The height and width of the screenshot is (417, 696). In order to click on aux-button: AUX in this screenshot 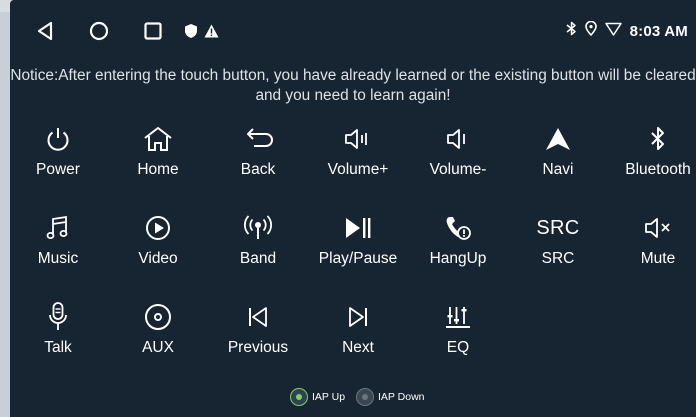, I will do `click(158, 335)`.